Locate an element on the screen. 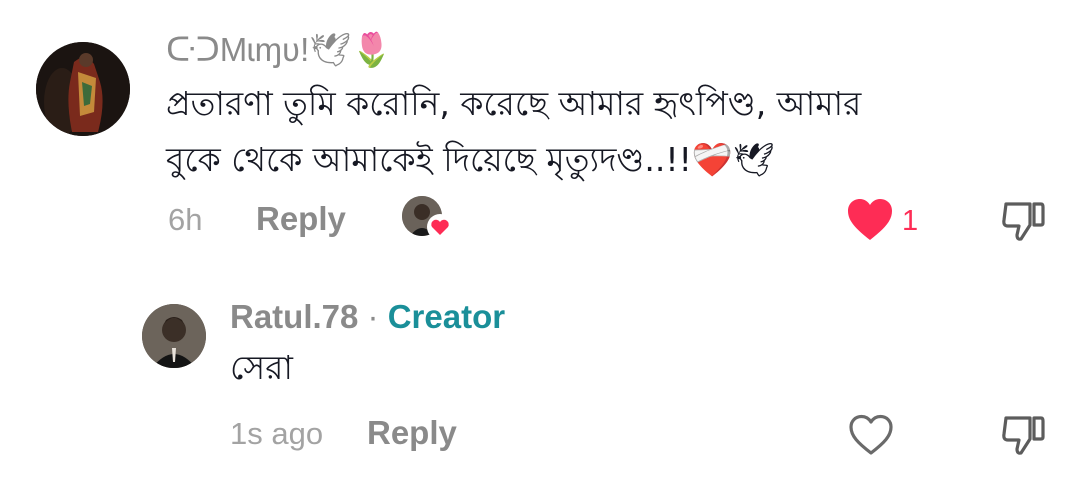 Image resolution: width=1080 pixels, height=490 pixels. commenter-avatar is located at coordinates (83, 89).